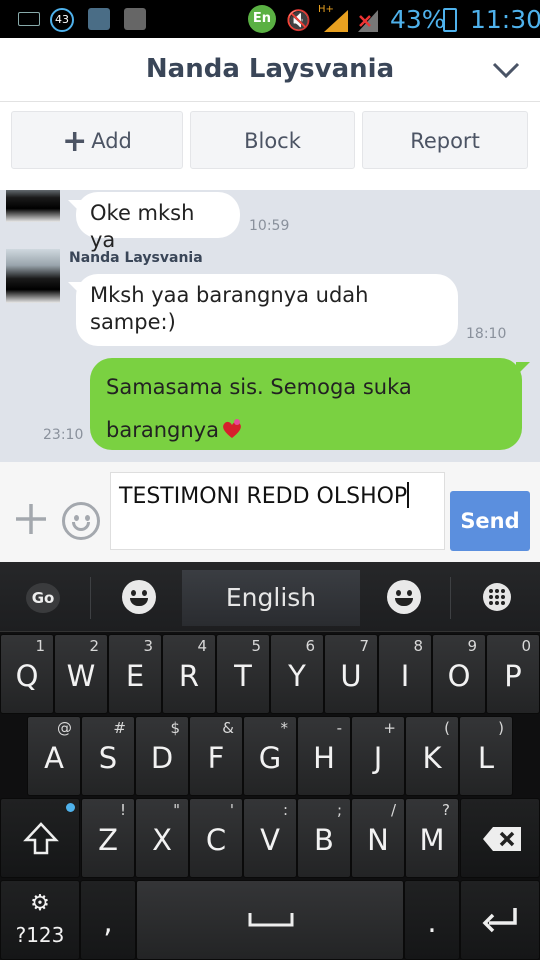  What do you see at coordinates (445, 140) in the screenshot?
I see `report-button: Report` at bounding box center [445, 140].